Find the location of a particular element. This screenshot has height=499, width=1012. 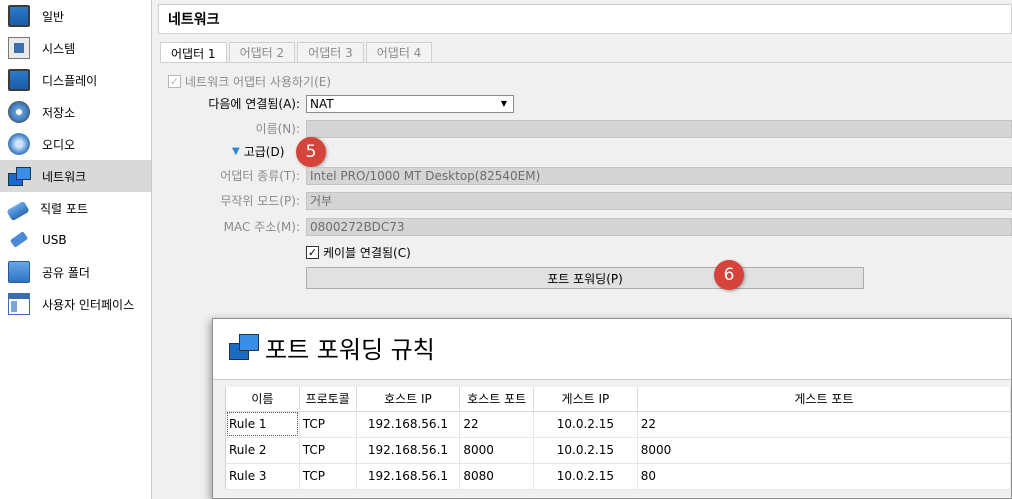

column-header-name: 이름 is located at coordinates (262, 399).